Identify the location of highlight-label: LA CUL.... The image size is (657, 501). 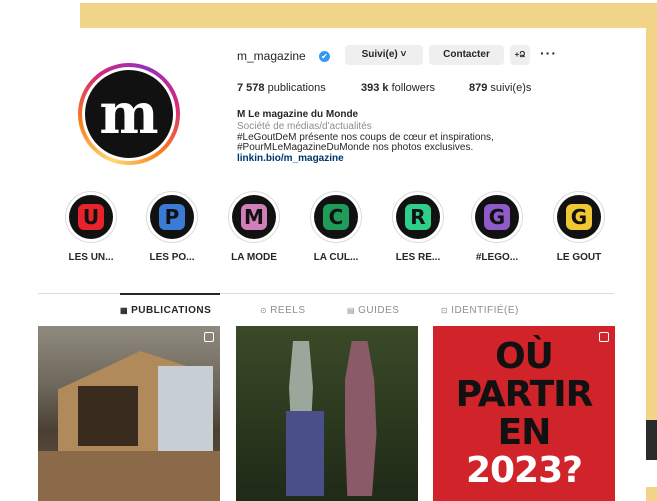
(336, 257).